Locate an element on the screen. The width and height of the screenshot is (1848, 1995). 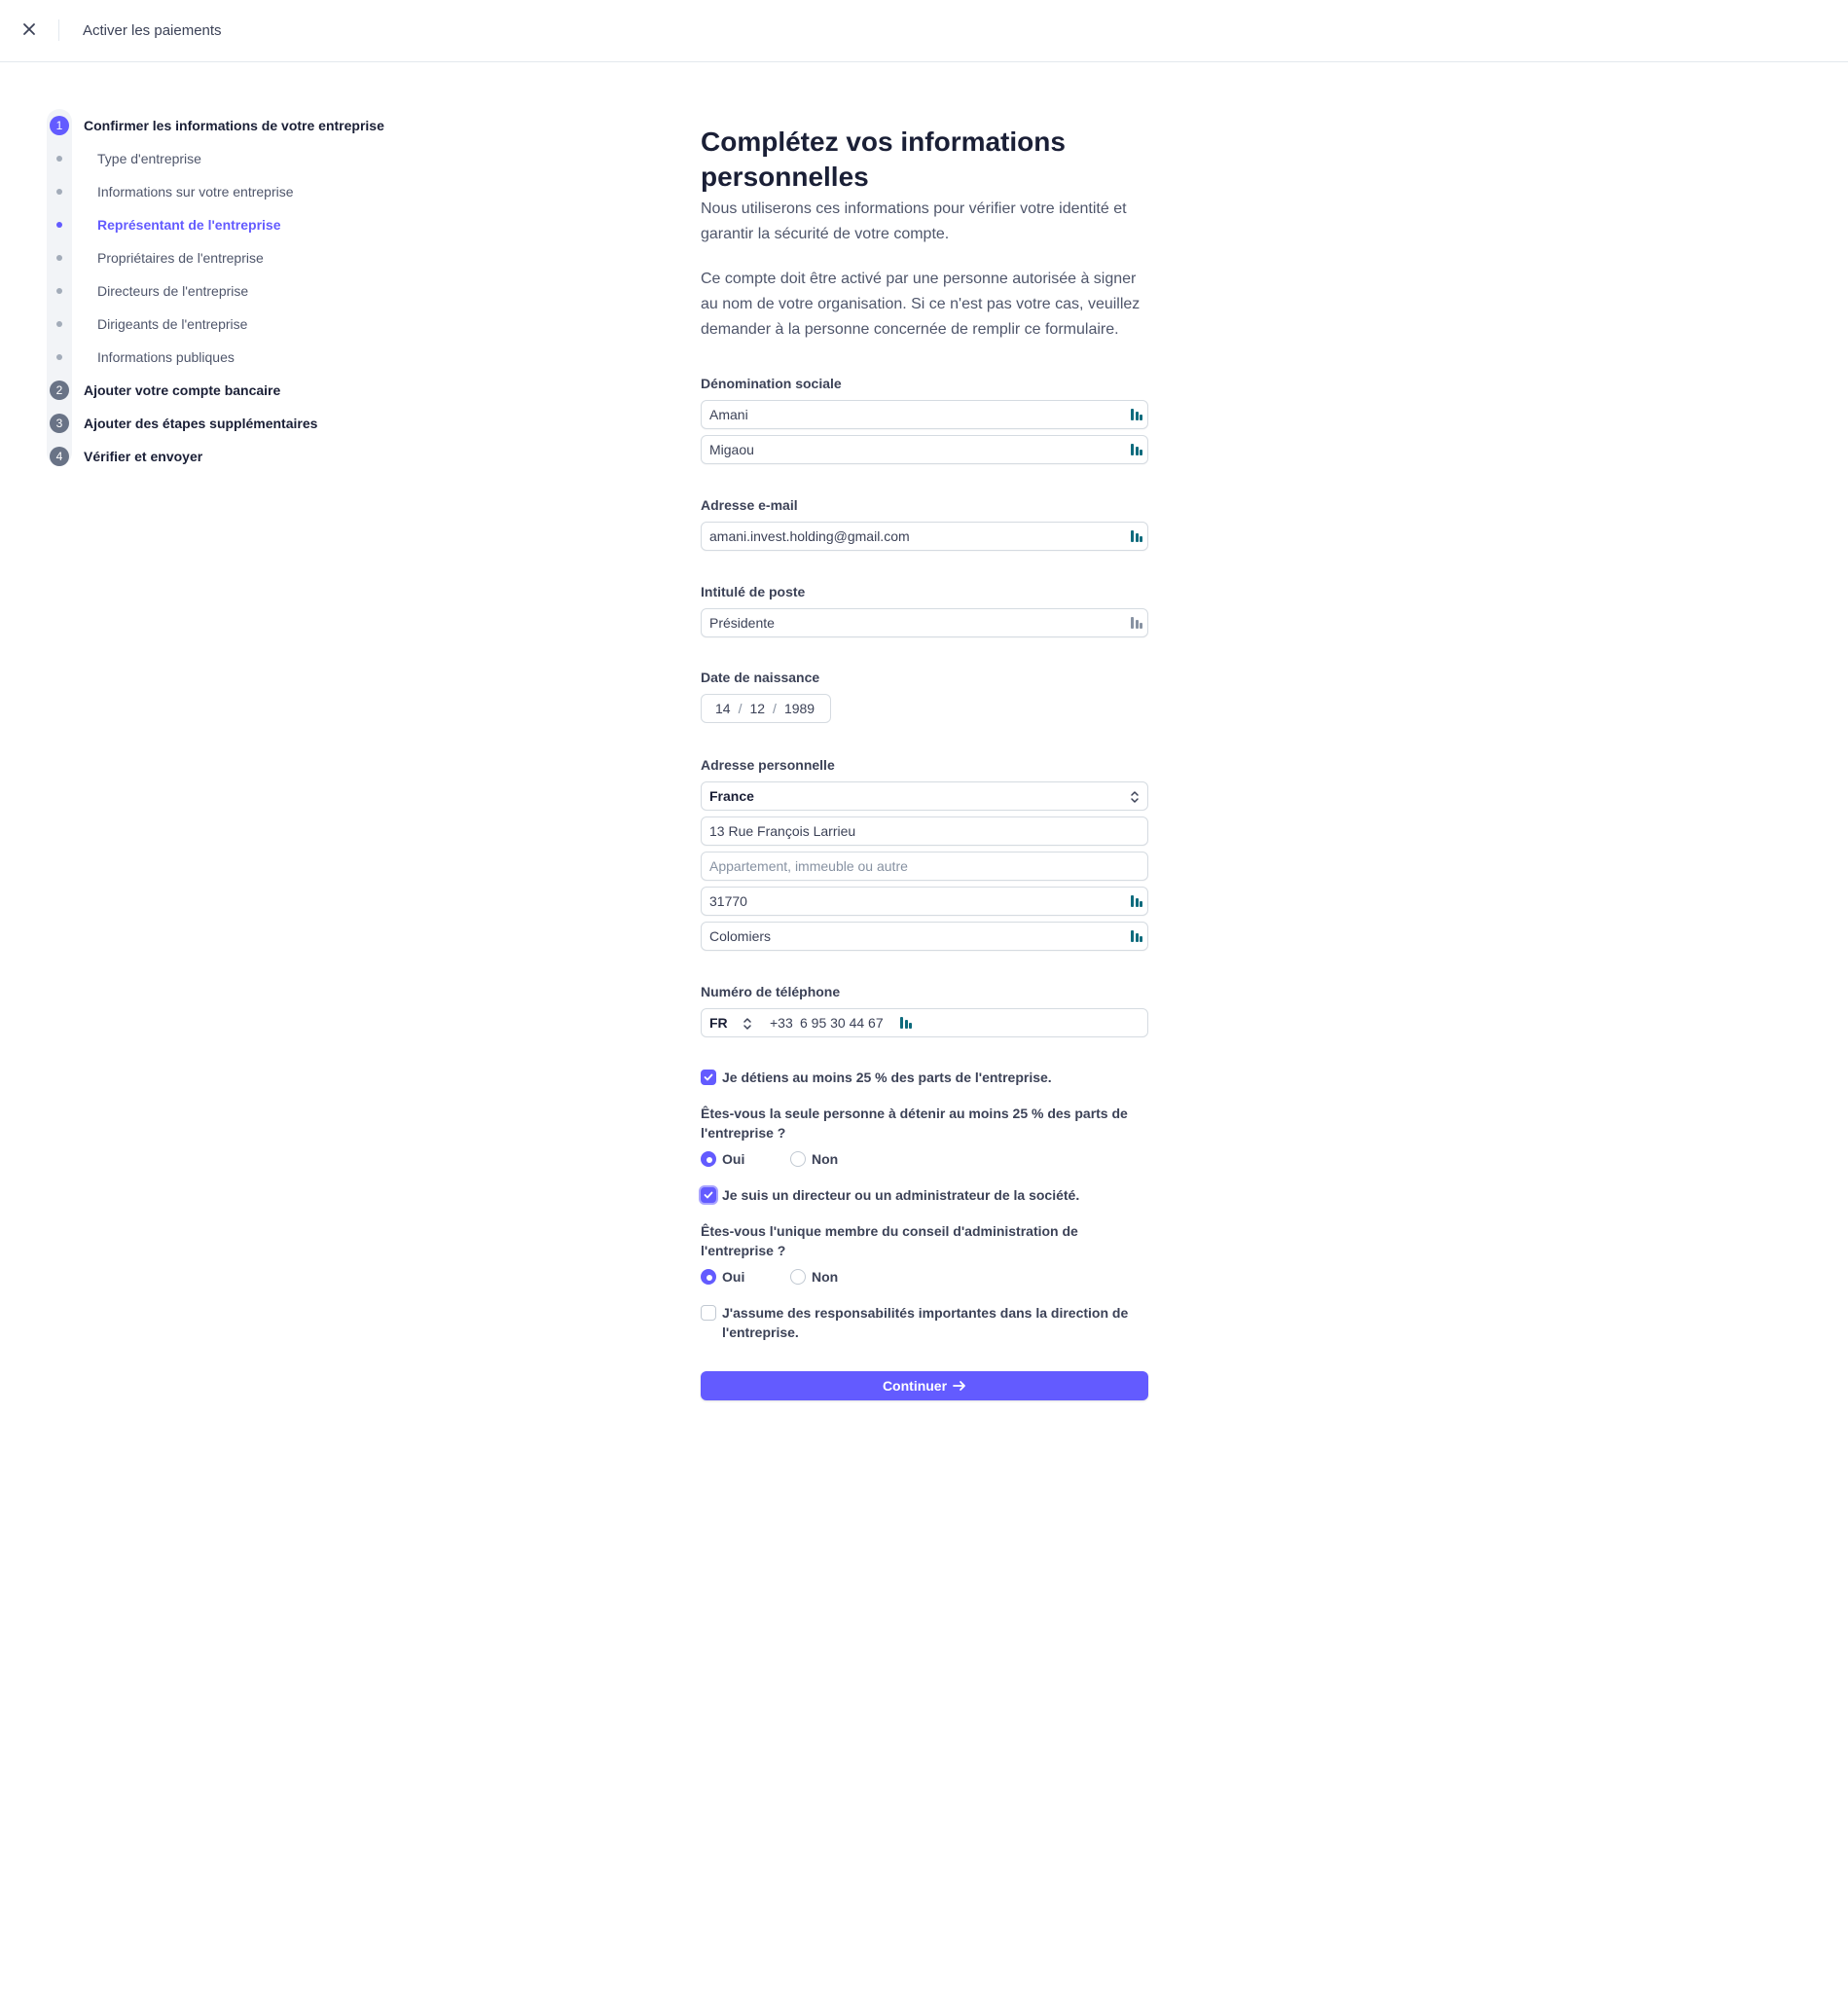
step-3-label: Ajouter des étapes supplémentaires is located at coordinates (201, 423).